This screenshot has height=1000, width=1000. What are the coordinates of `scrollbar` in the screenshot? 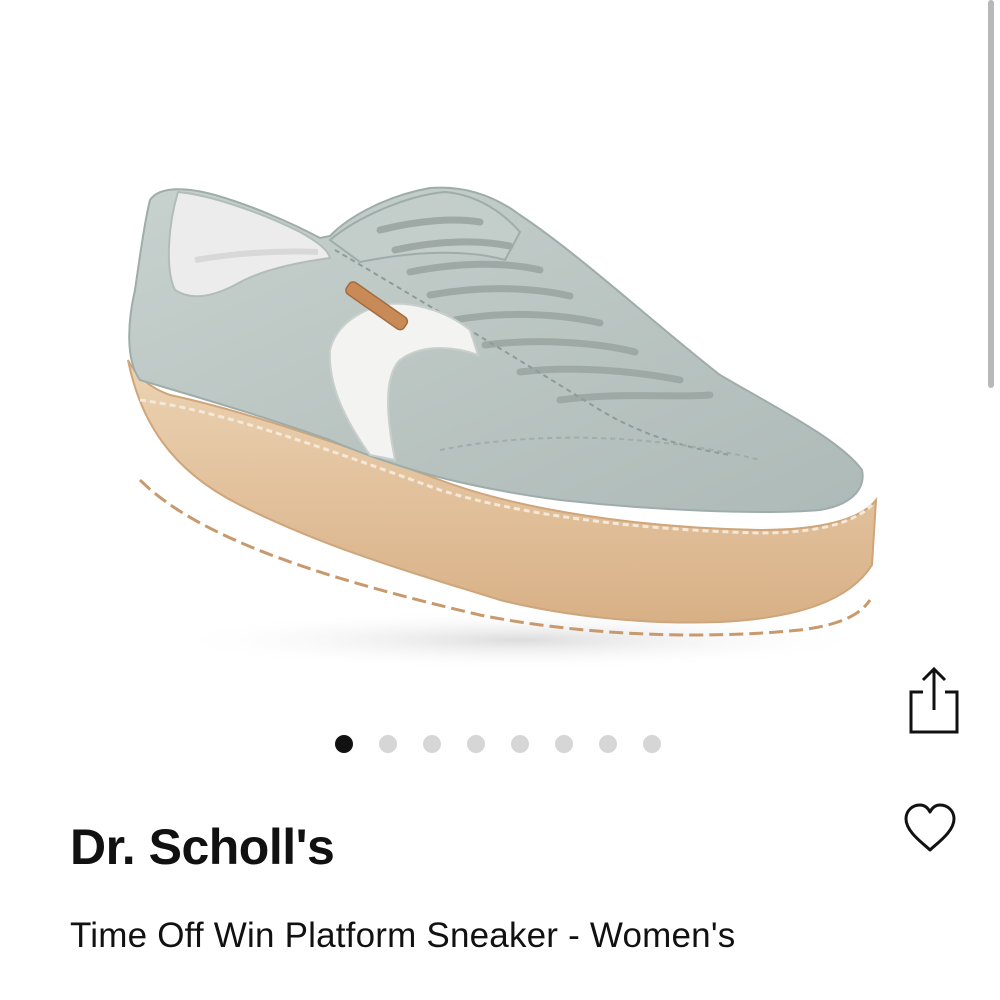 It's located at (991, 194).